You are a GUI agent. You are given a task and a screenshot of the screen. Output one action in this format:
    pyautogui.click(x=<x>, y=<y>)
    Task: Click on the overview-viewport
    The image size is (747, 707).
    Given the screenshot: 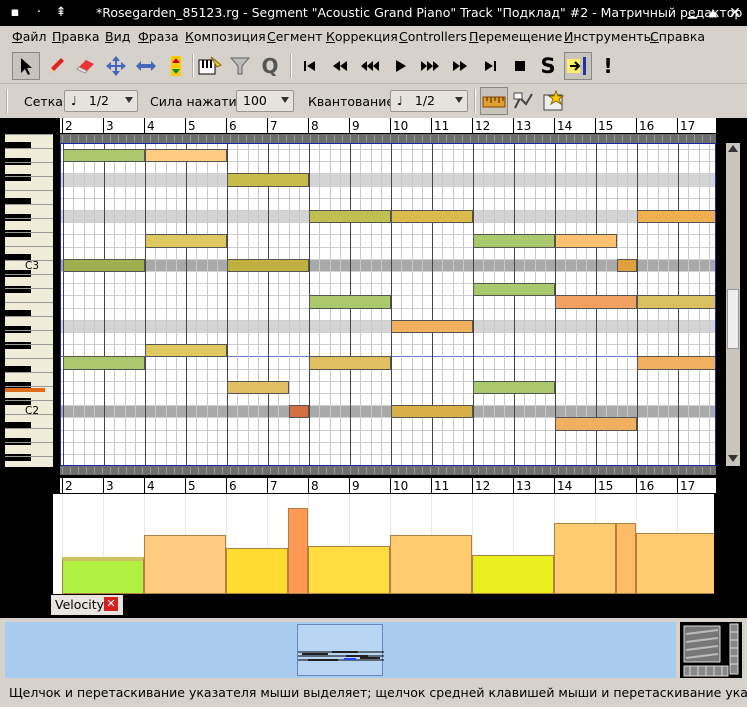 What is the action you would take?
    pyautogui.click(x=340, y=650)
    